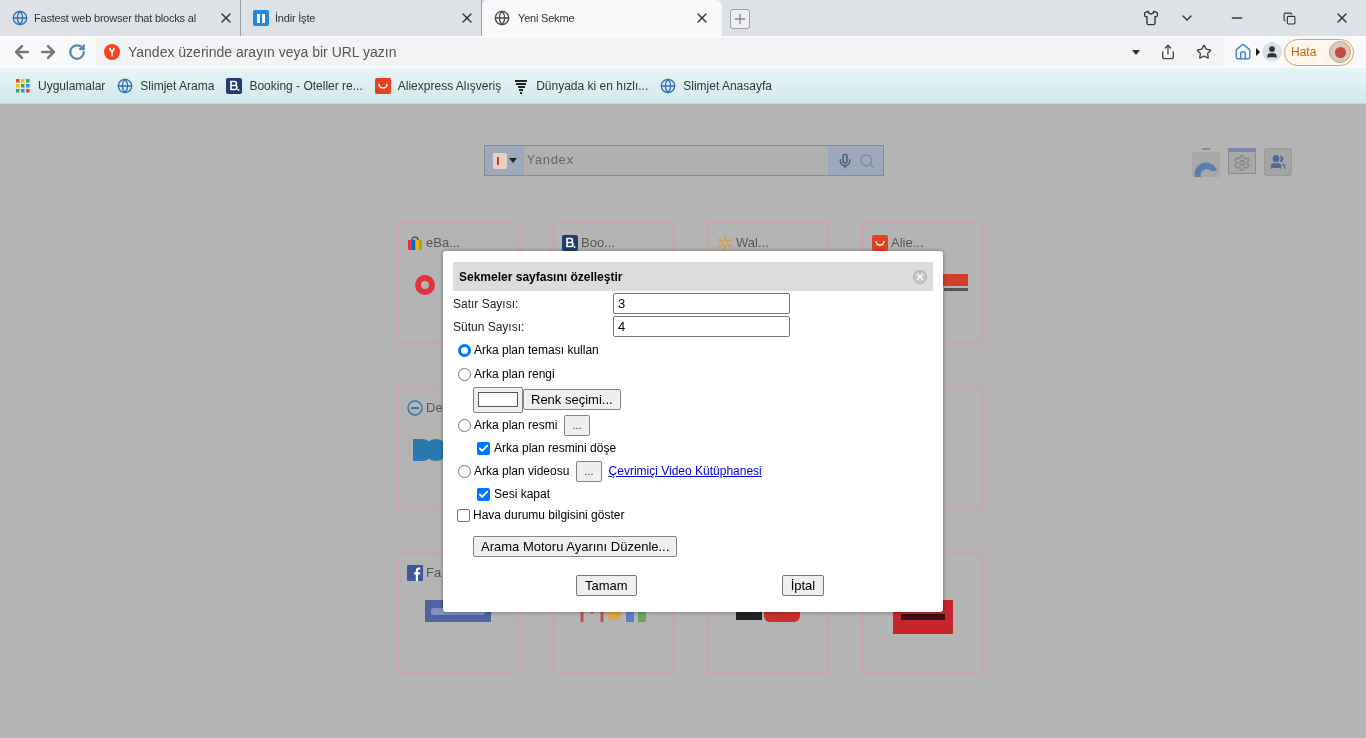 The width and height of the screenshot is (1366, 738). I want to click on tab-title: Yeni Sekme, so click(547, 18).